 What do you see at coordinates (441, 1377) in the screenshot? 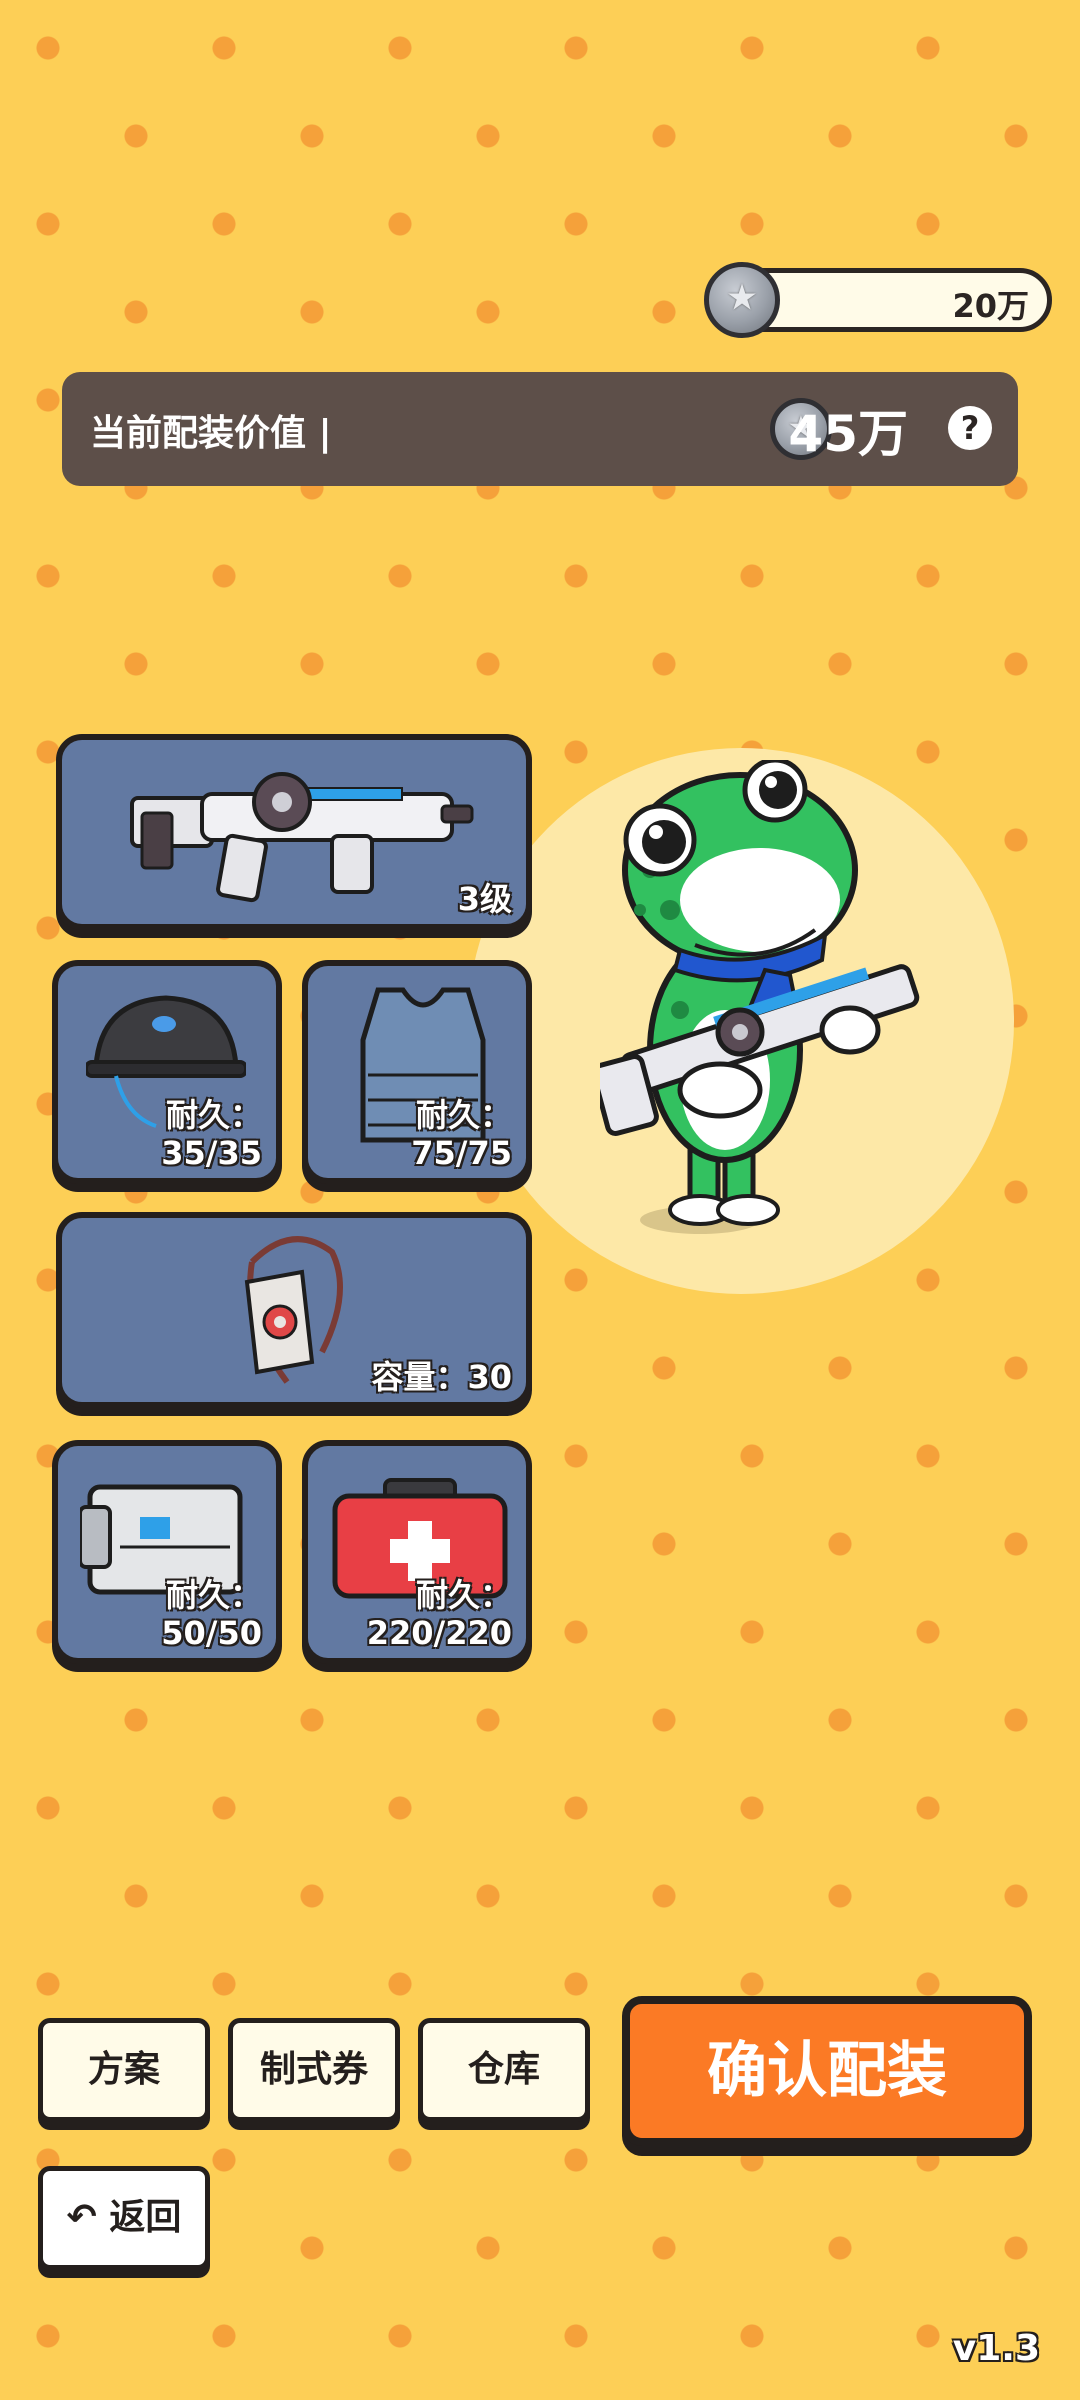
I see `backpack-capacity: 容量：30` at bounding box center [441, 1377].